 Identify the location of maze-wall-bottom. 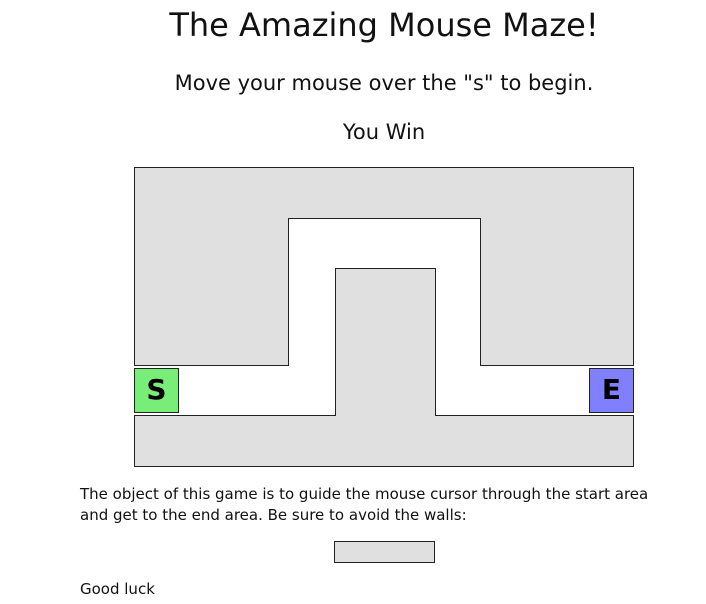
(384, 441).